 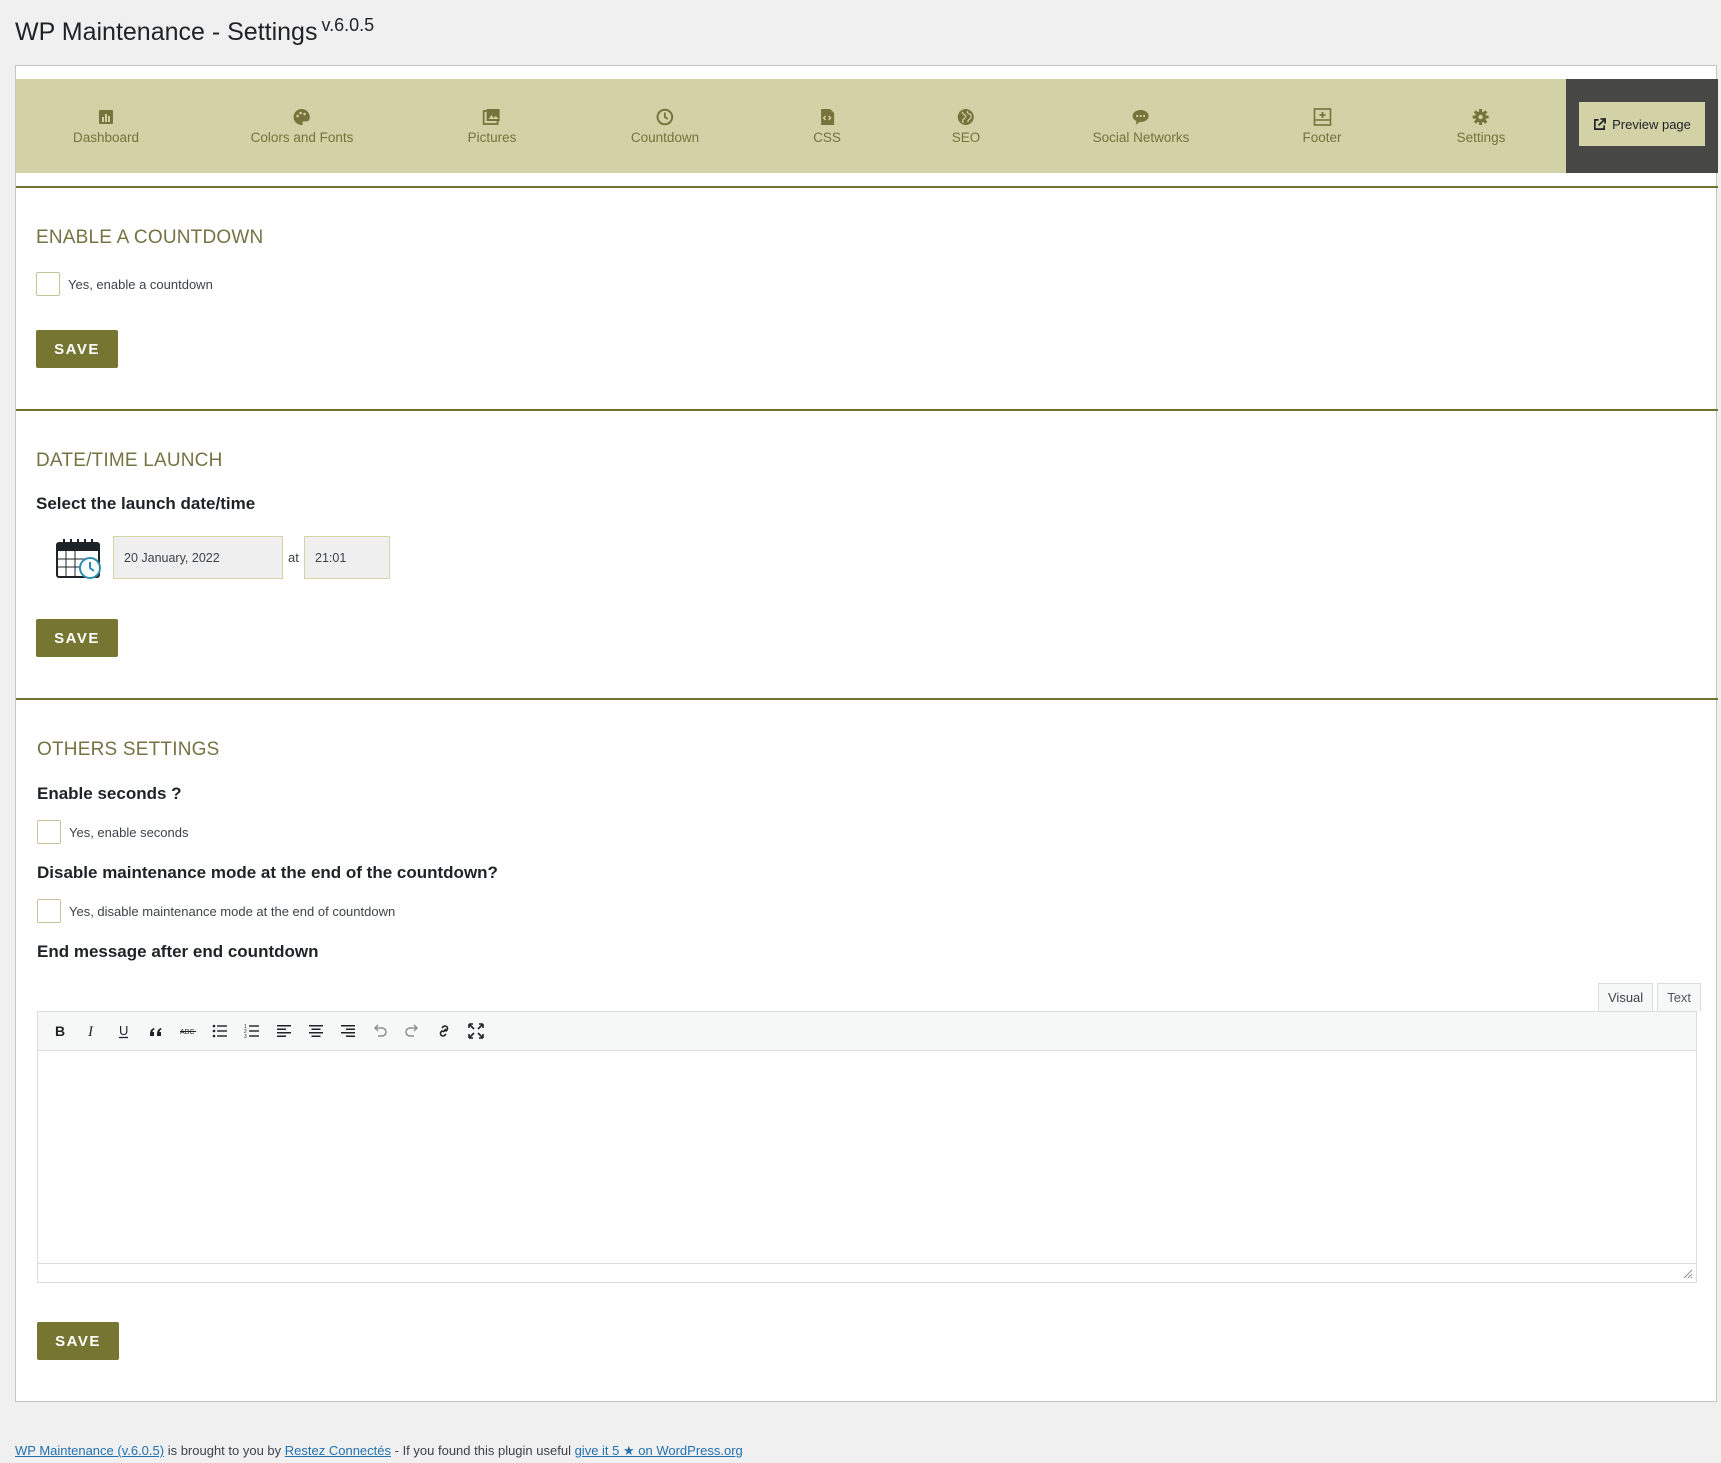 I want to click on preview-label: Preview page, so click(x=1651, y=124).